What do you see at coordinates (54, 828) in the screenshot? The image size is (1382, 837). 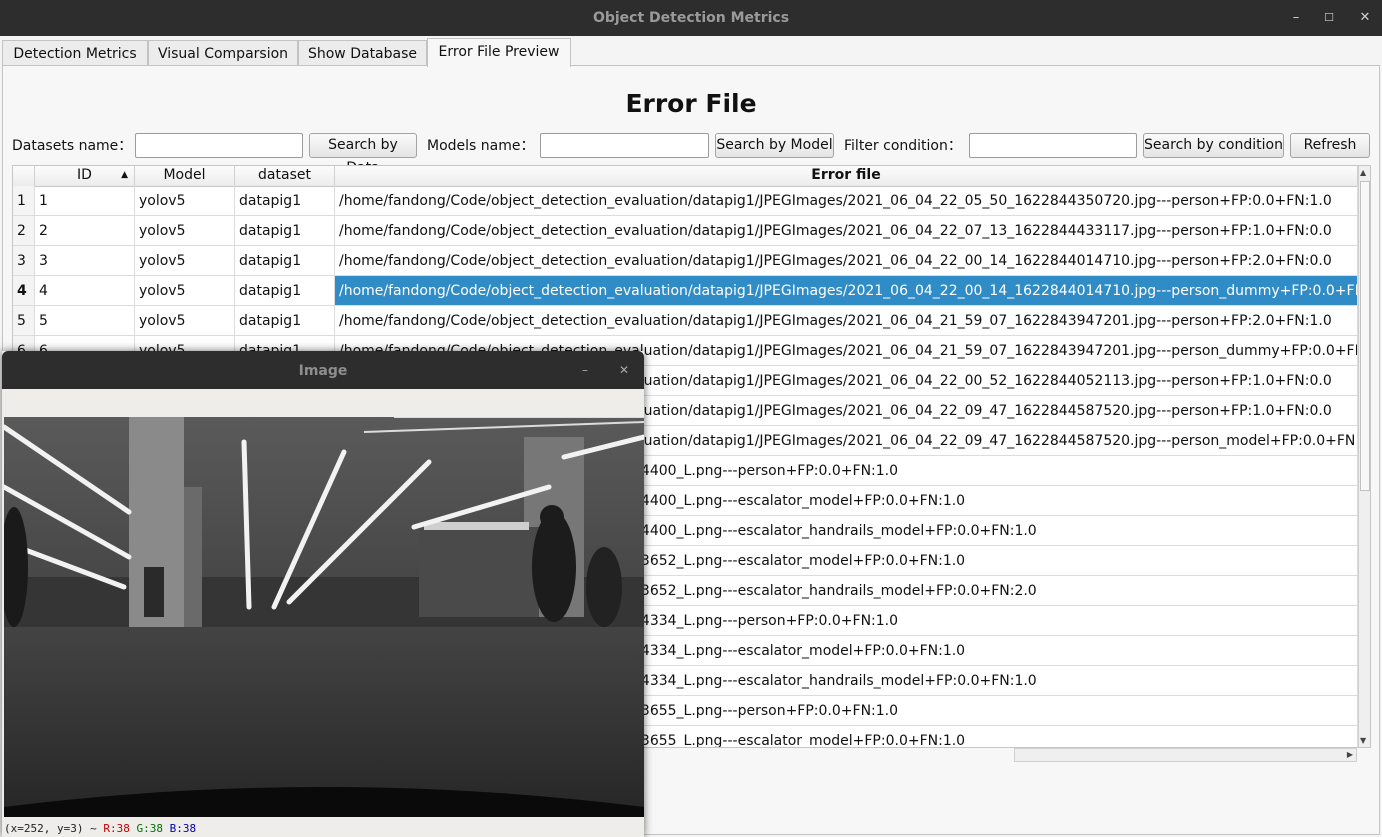 I see `pixel-coords: (x=252, y=3) ~` at bounding box center [54, 828].